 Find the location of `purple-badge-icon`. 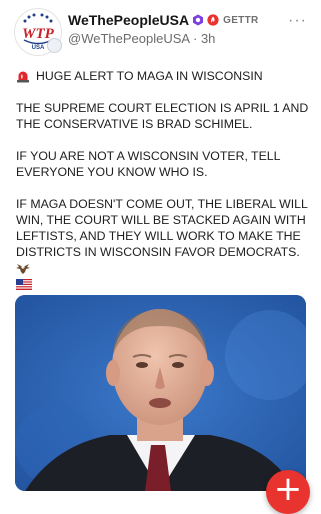

purple-badge-icon is located at coordinates (198, 20).